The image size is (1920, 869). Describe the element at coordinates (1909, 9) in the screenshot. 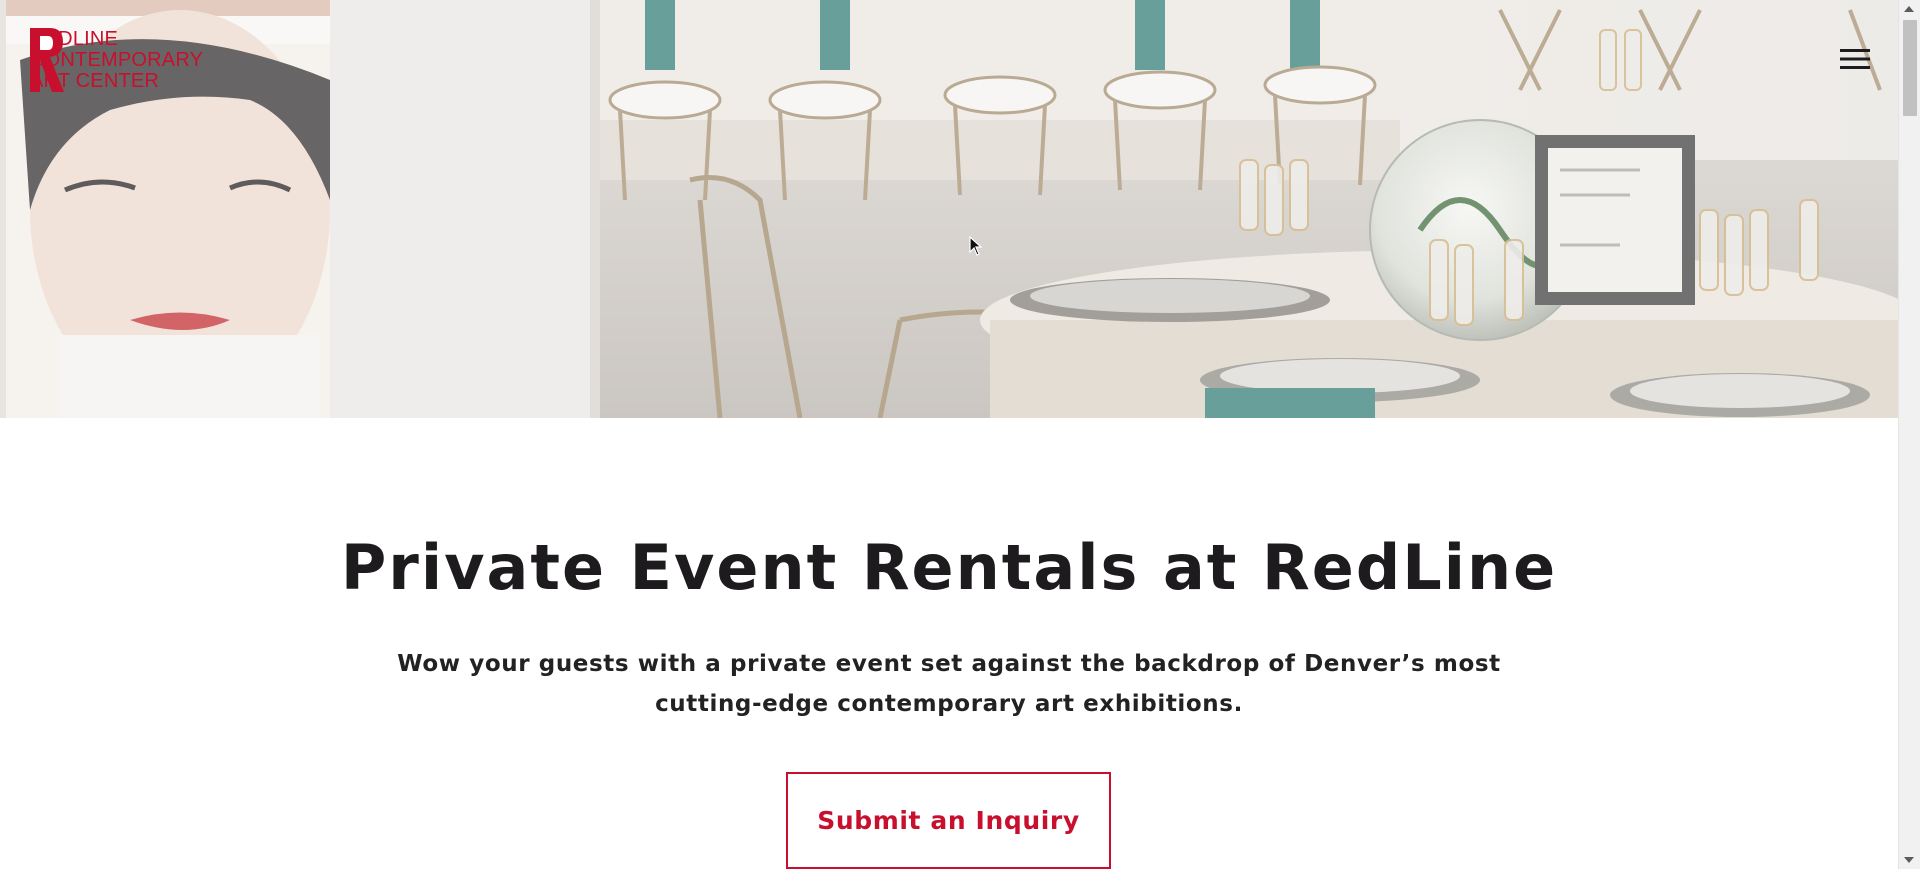

I see `scroll-up-arrow-icon` at that location.